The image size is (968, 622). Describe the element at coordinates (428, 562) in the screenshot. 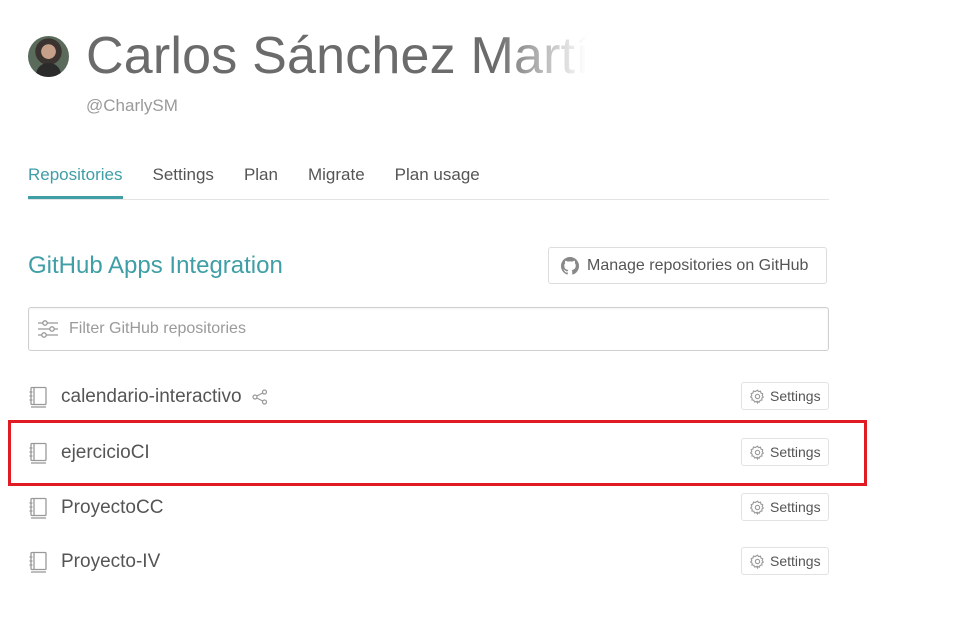

I see `repo-row: Proyecto-IV Settings` at that location.